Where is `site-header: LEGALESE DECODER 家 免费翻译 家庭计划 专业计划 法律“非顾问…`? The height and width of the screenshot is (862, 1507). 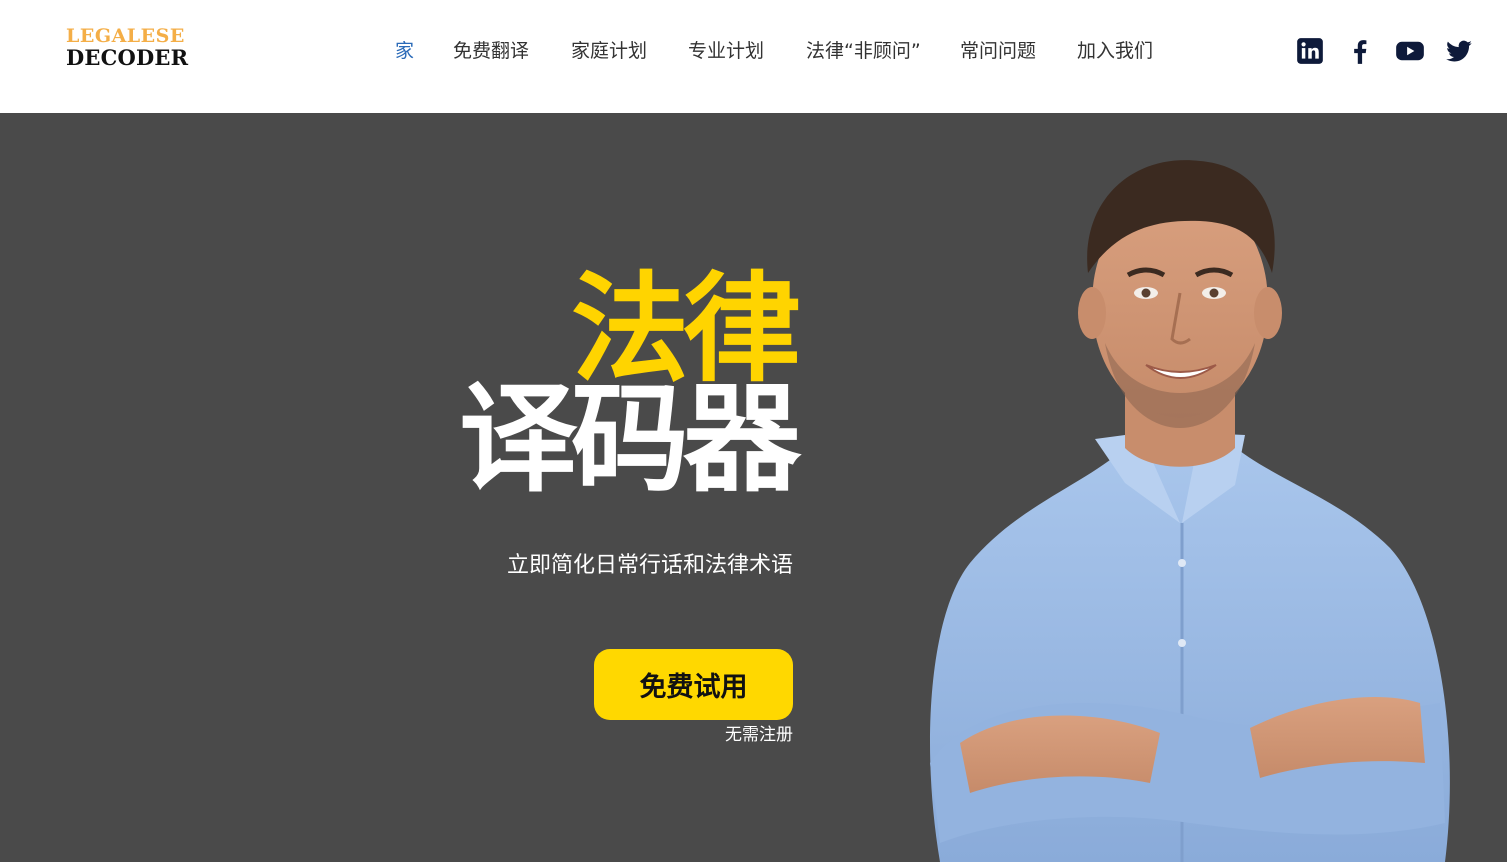 site-header: LEGALESE DECODER 家 免费翻译 家庭计划 专业计划 法律“非顾问… is located at coordinates (753, 56).